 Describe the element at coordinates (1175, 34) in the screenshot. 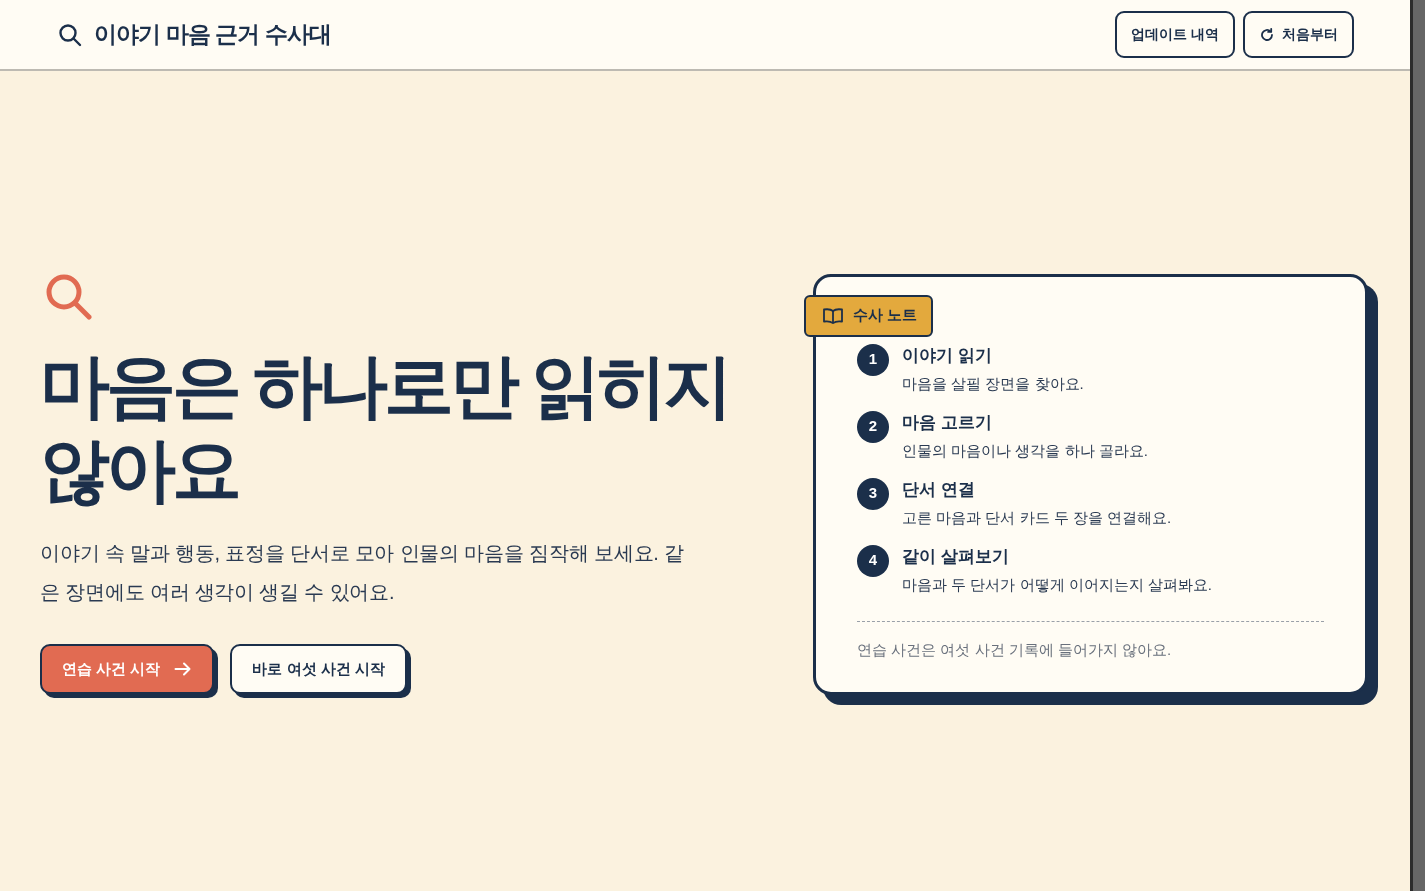

I see `update-history-button: 업데이트 내역` at that location.